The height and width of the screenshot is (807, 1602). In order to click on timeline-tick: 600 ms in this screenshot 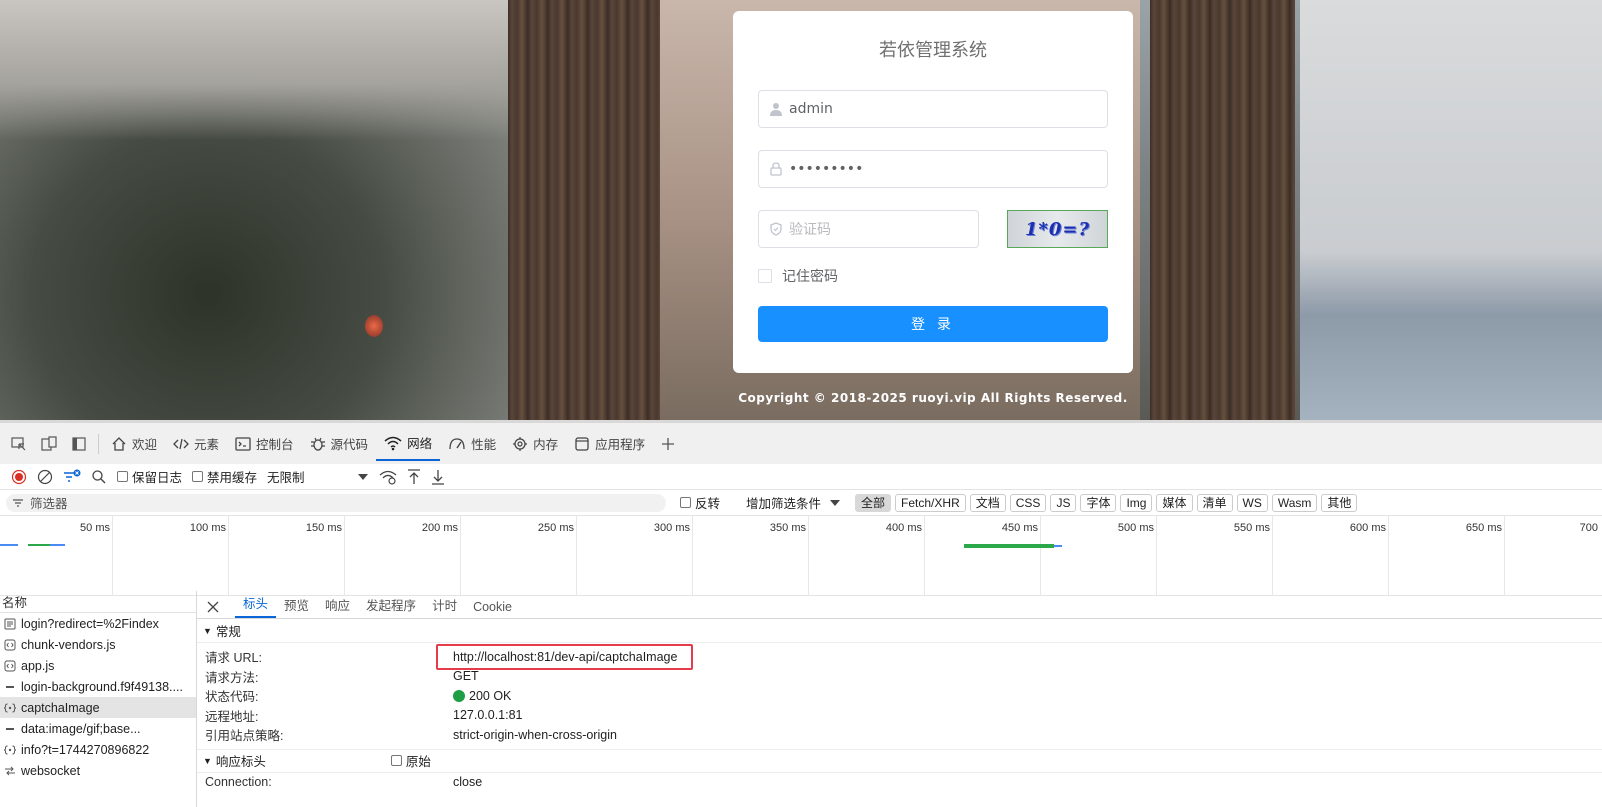, I will do `click(1367, 528)`.